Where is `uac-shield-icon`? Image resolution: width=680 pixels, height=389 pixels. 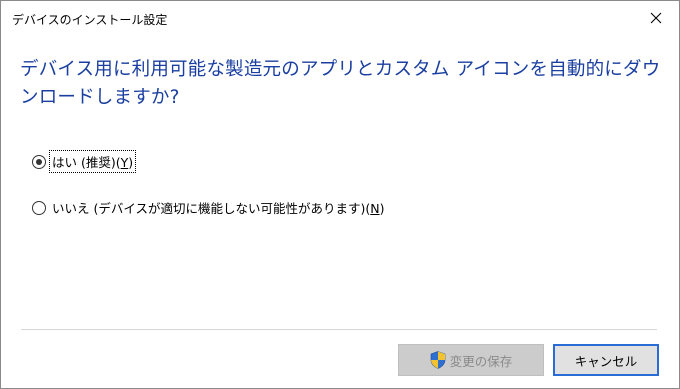 uac-shield-icon is located at coordinates (438, 360).